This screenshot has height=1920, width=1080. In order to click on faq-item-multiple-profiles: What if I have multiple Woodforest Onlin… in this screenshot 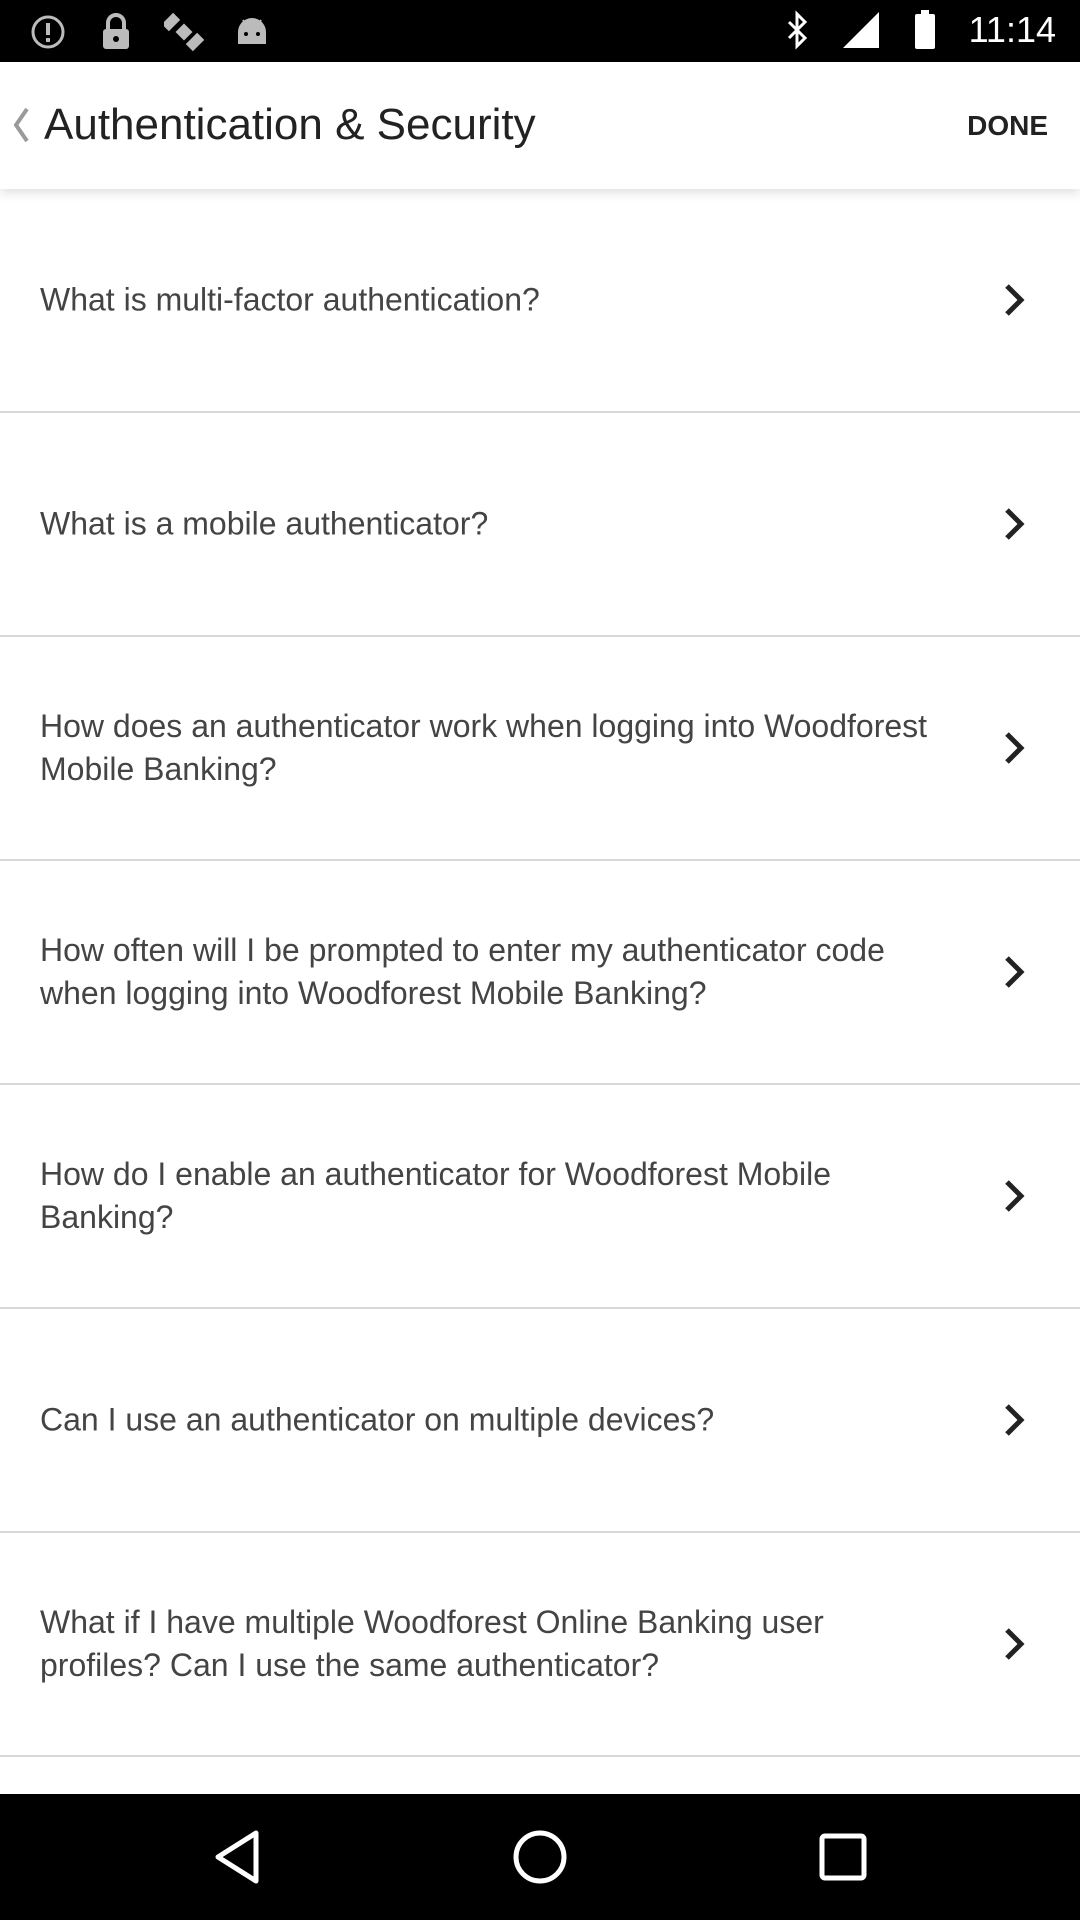, I will do `click(540, 1645)`.